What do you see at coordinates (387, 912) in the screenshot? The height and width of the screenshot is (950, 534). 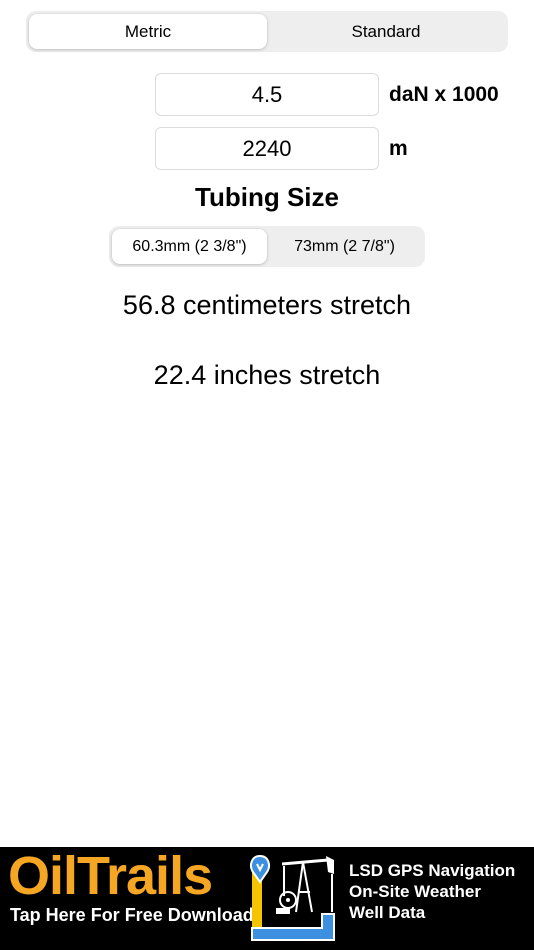 I see `ad-feature-well-data: Well Data` at bounding box center [387, 912].